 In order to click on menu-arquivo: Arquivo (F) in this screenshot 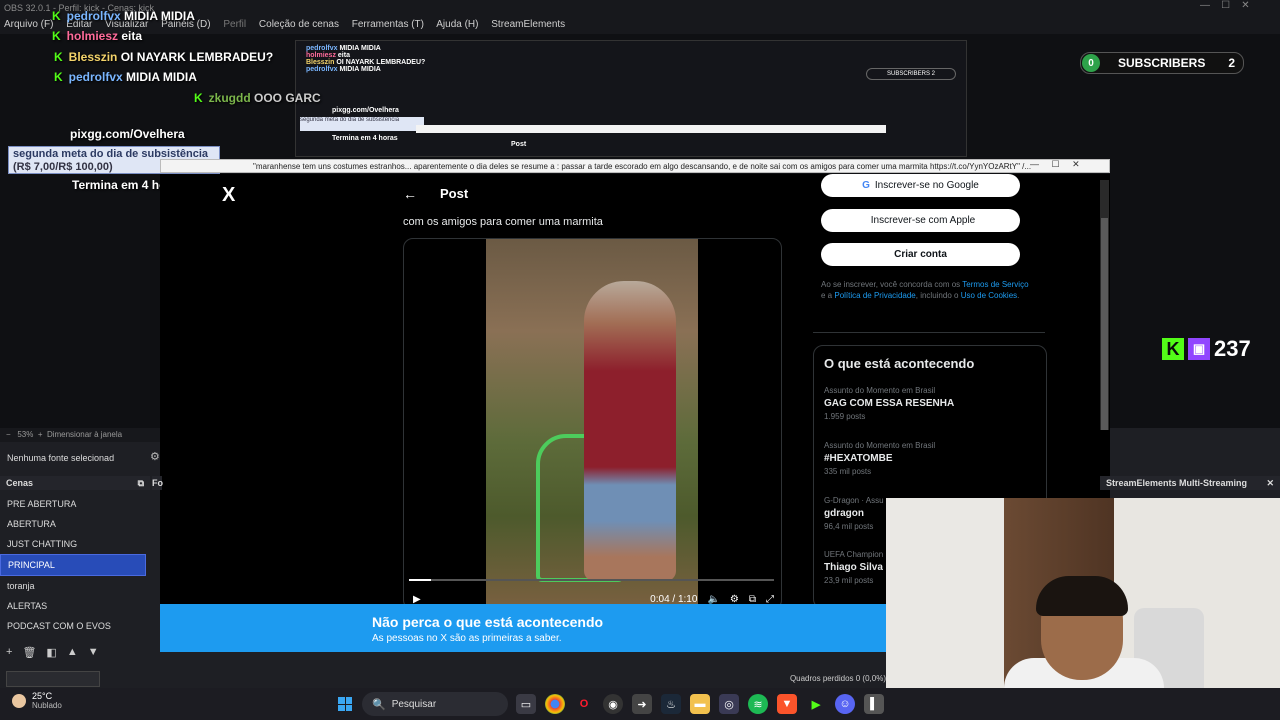, I will do `click(28, 24)`.